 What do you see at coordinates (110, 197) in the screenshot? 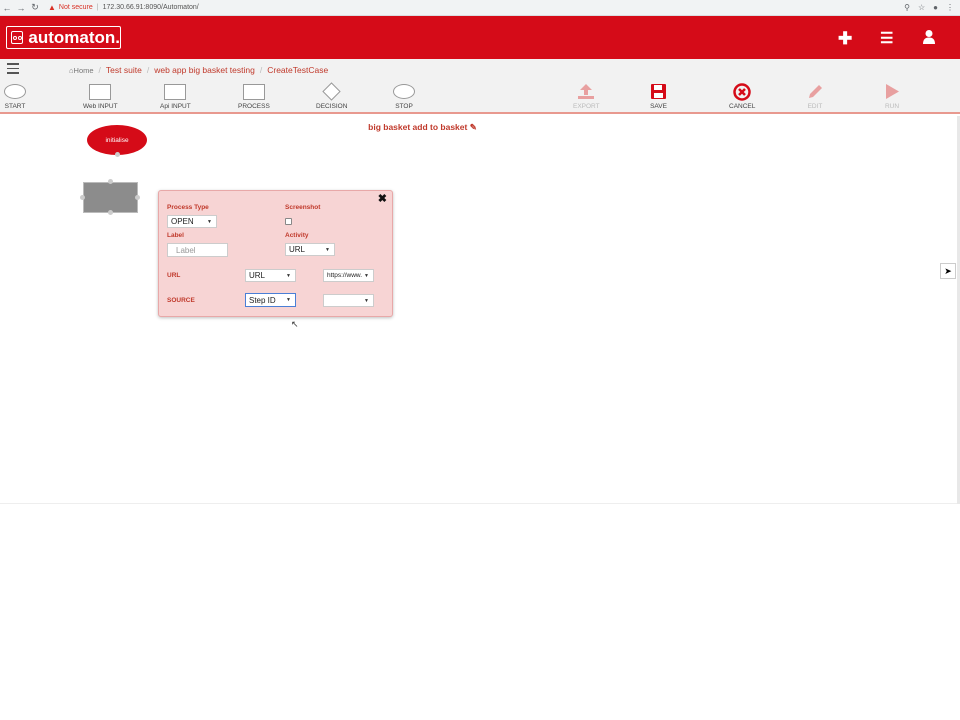
I see `process-node` at bounding box center [110, 197].